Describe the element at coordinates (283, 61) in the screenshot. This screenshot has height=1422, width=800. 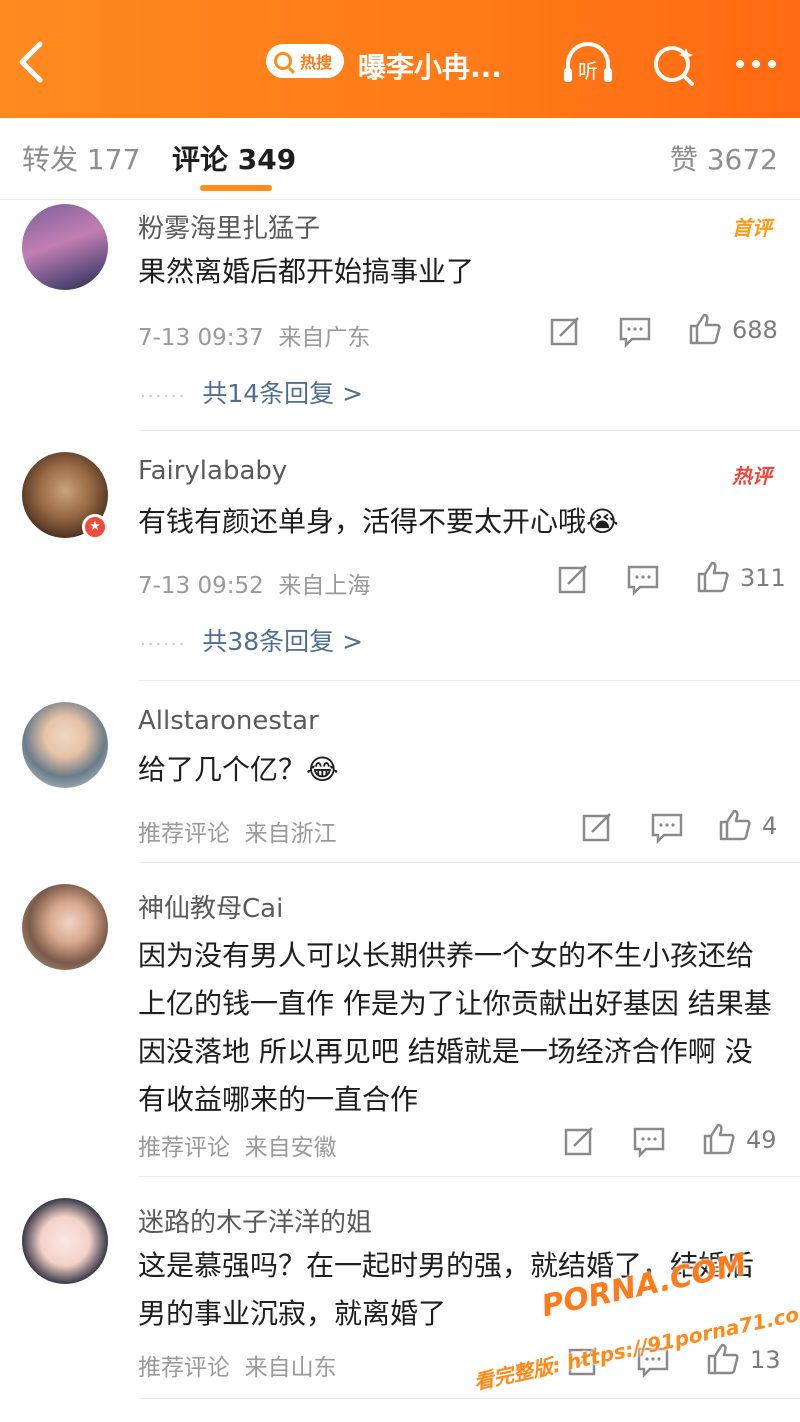
I see `search-icon` at that location.